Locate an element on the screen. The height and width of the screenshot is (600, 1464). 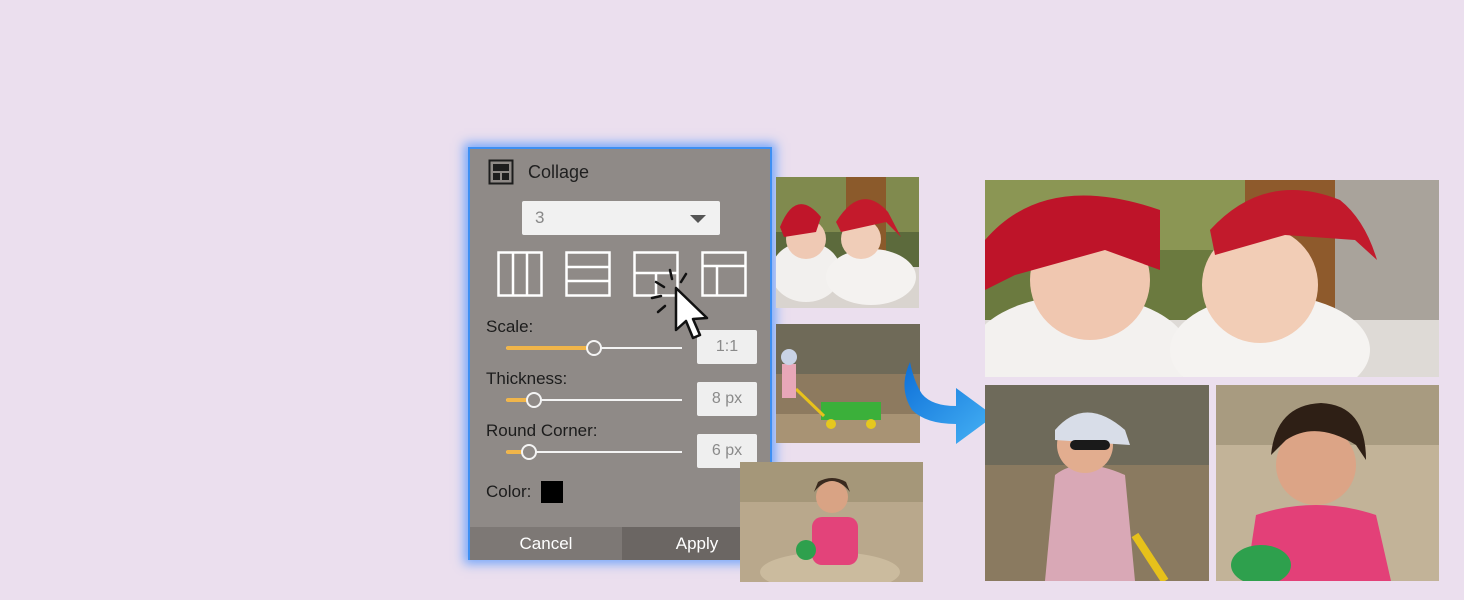
round-corner-slider-thumb is located at coordinates (528, 452).